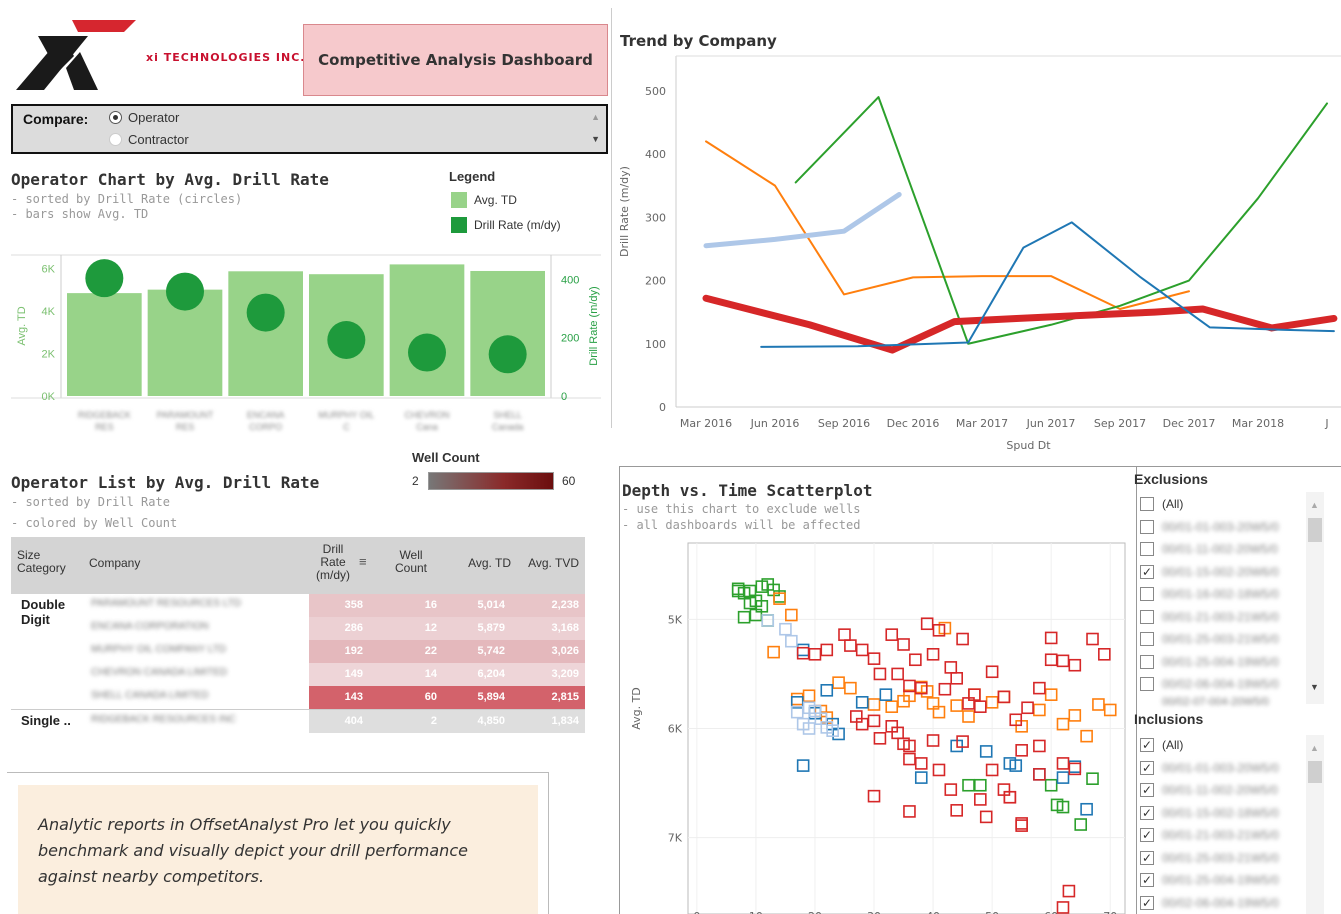  Describe the element at coordinates (1220, 527) in the screenshot. I see `filter-item: 00/01-01-003-20W5/0` at that location.